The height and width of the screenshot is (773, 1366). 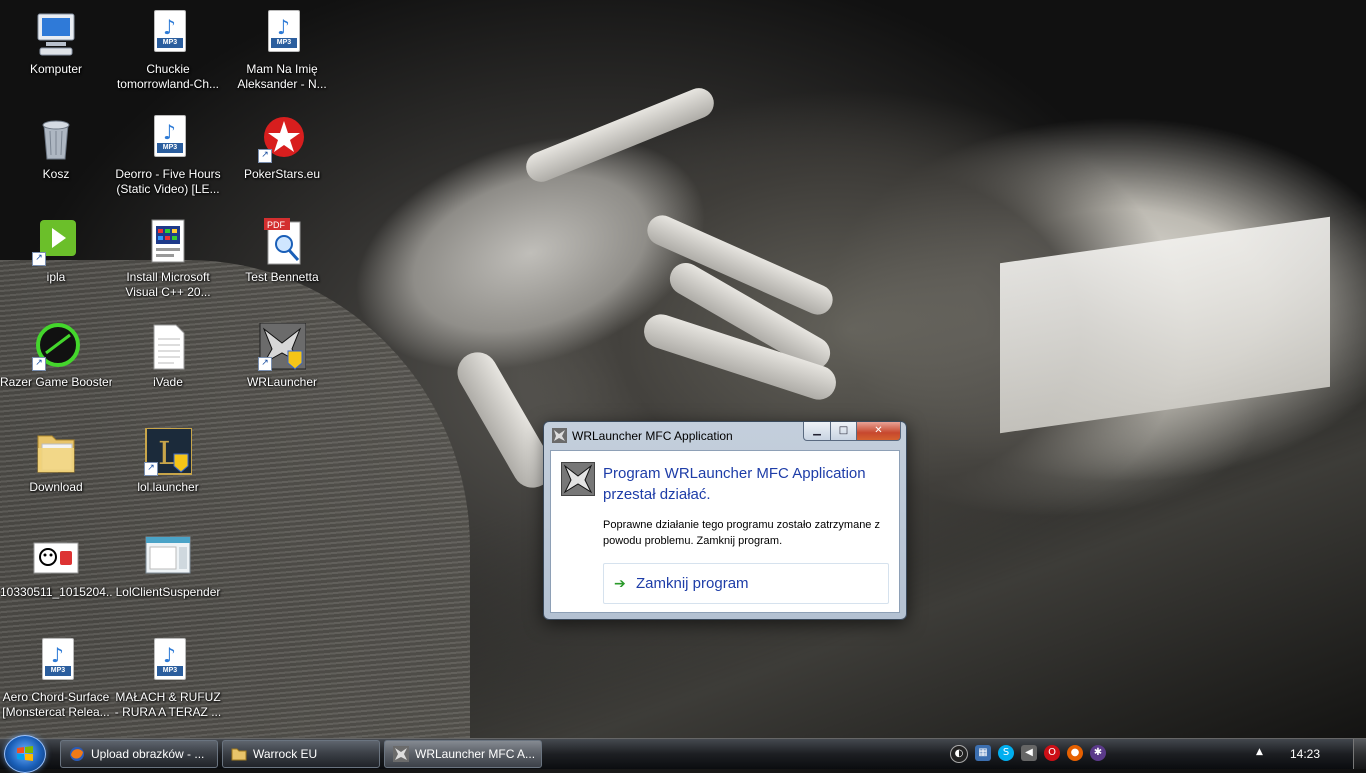 What do you see at coordinates (652, 436) in the screenshot?
I see `dialog-title: WRLauncher MFC Application` at bounding box center [652, 436].